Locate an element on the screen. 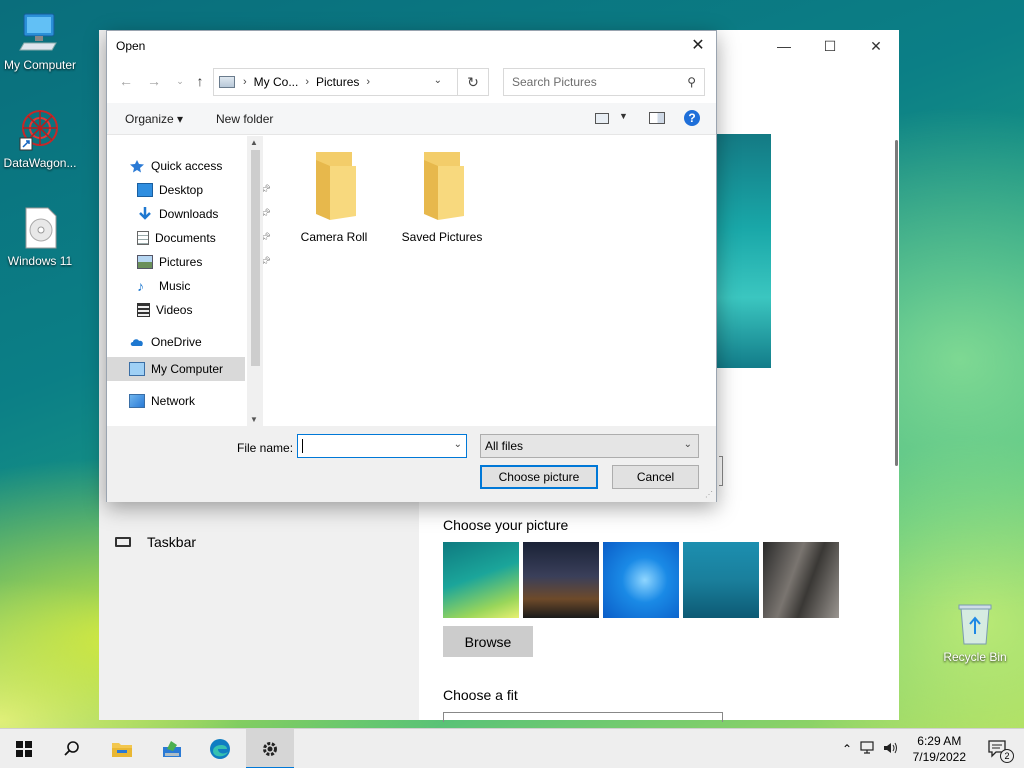 This screenshot has height=768, width=1024. scroll-up-icon: ▲ is located at coordinates (254, 142).